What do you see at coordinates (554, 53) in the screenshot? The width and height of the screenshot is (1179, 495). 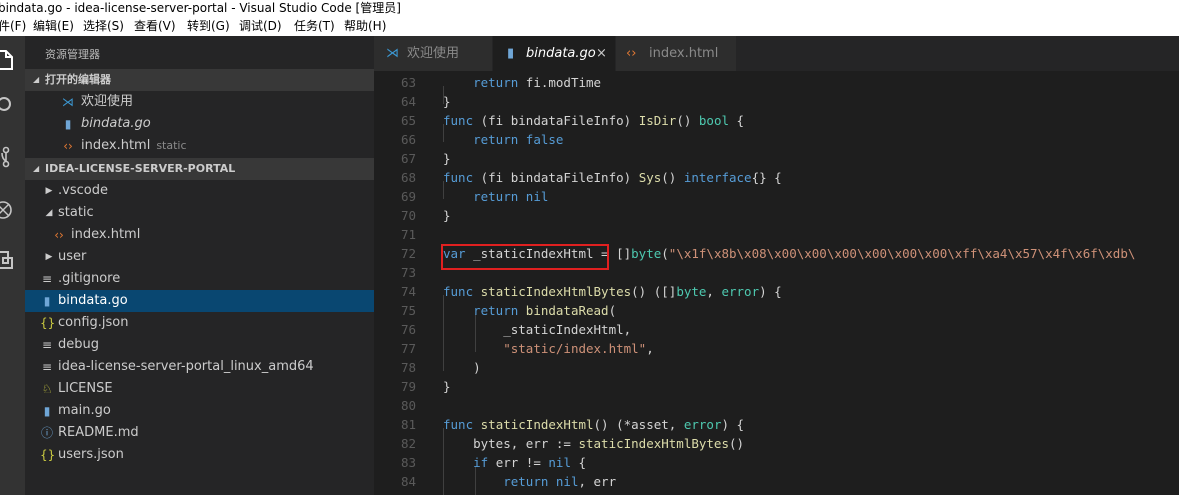 I see `tab-bindata-go: ▮ bindata.go ×` at bounding box center [554, 53].